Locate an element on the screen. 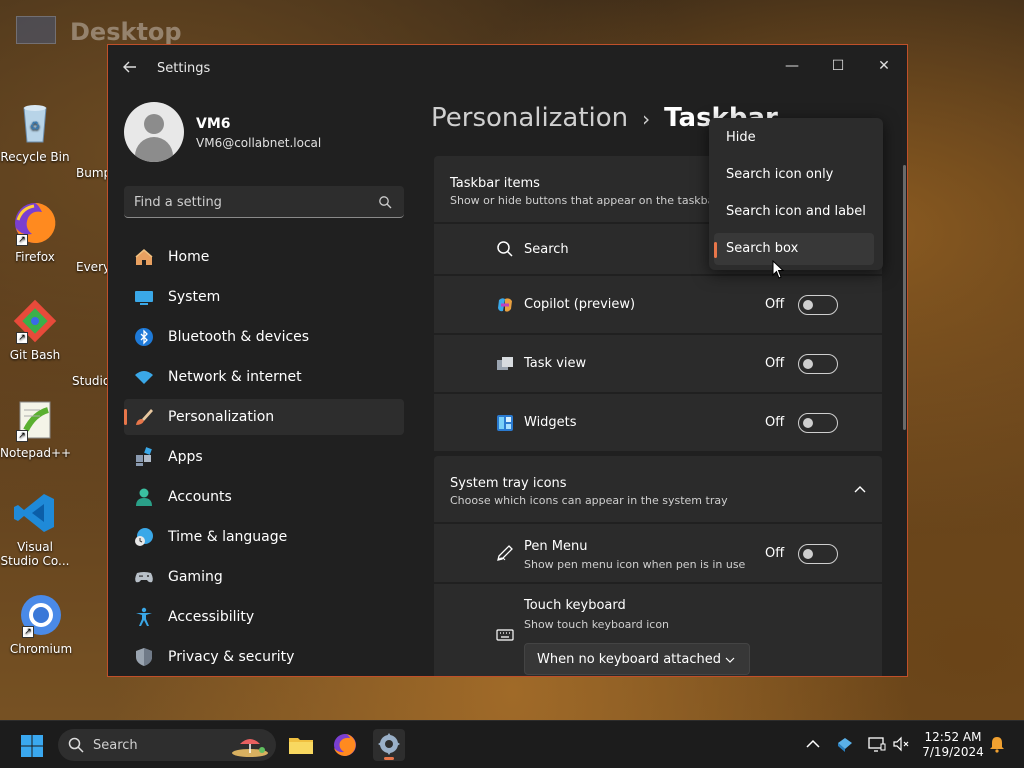 This screenshot has width=1024, height=768. sidebar-item-home: Home is located at coordinates (264, 257).